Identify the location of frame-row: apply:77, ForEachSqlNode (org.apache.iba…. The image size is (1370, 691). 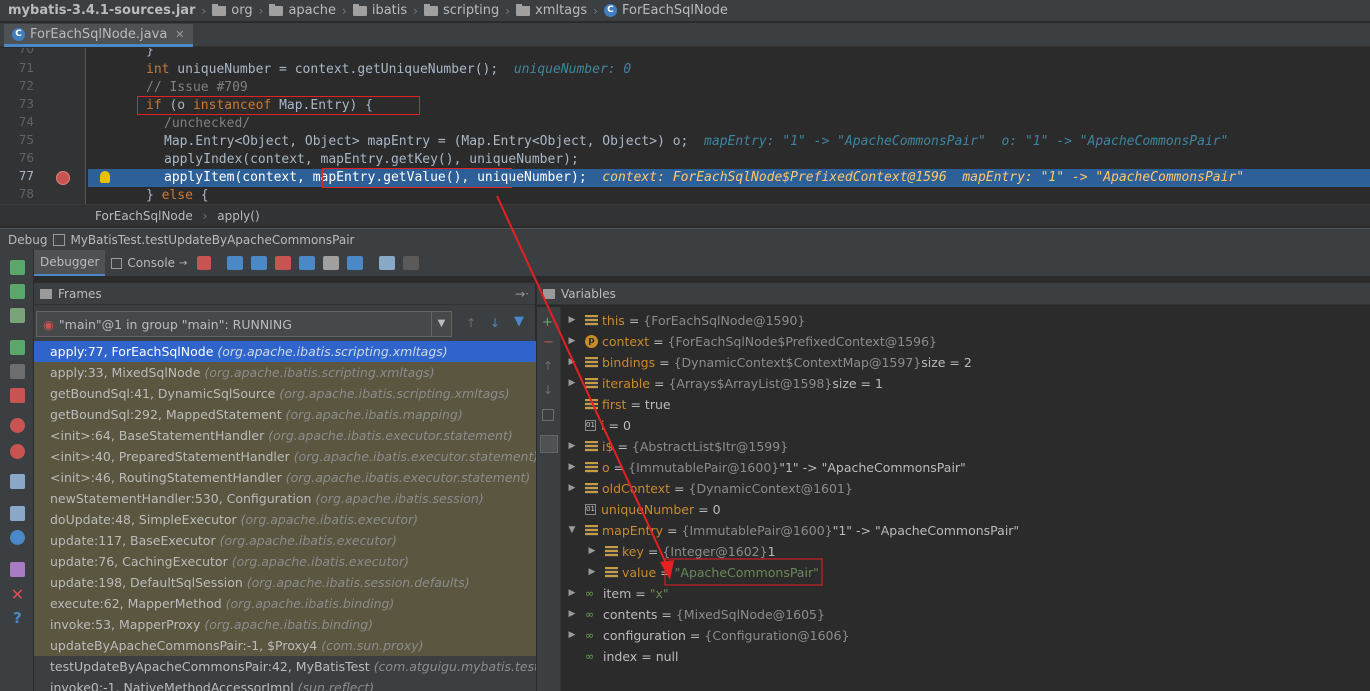
(285, 351).